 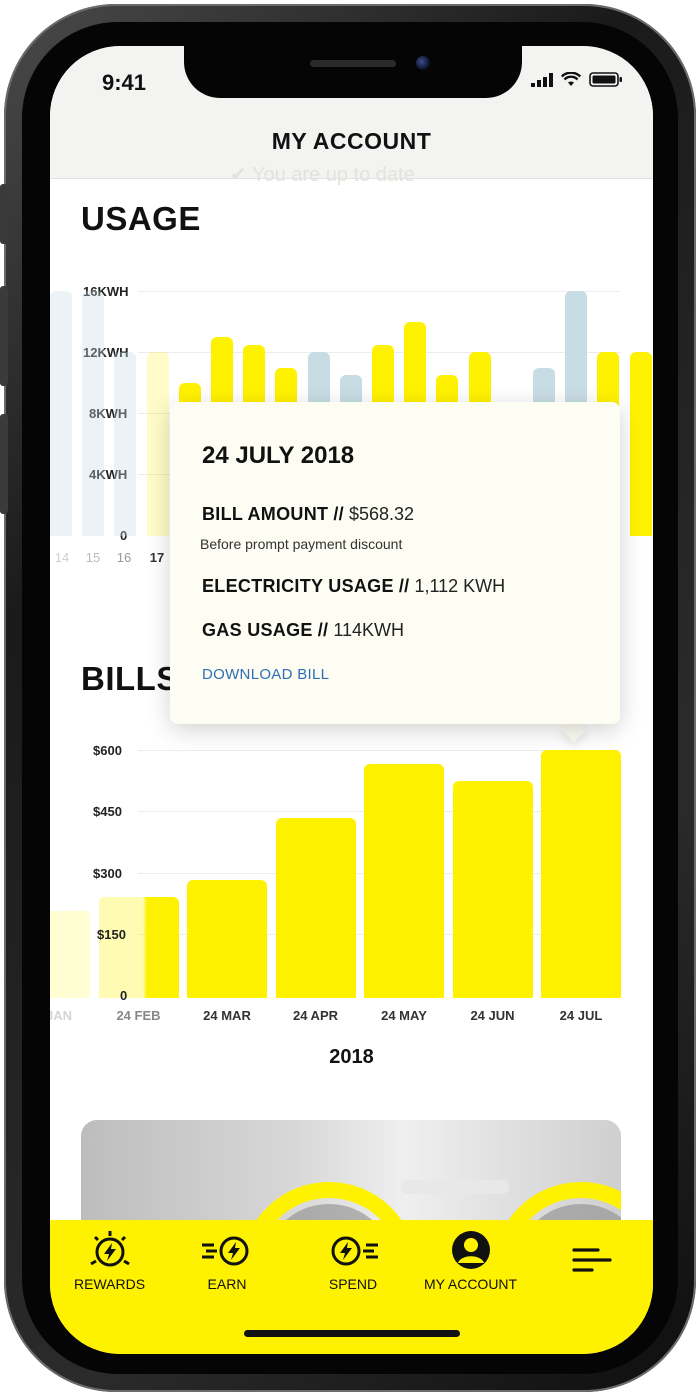 I want to click on bills-x-label: 24 JUN, so click(x=492, y=1015).